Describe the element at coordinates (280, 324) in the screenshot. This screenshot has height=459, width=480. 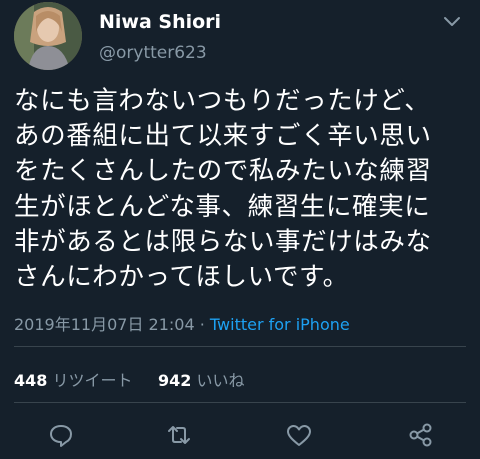
I see `tweet-source-link: Twitter for iPhone` at that location.